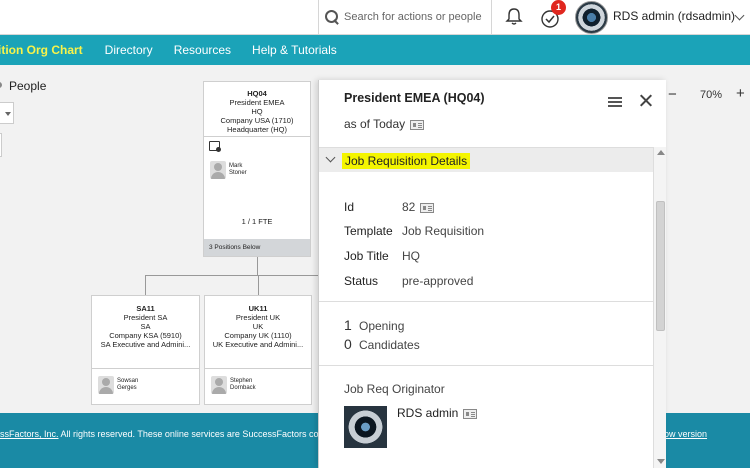 The width and height of the screenshot is (750, 468). Describe the element at coordinates (236, 166) in the screenshot. I see `person-first-name: Mark` at that location.